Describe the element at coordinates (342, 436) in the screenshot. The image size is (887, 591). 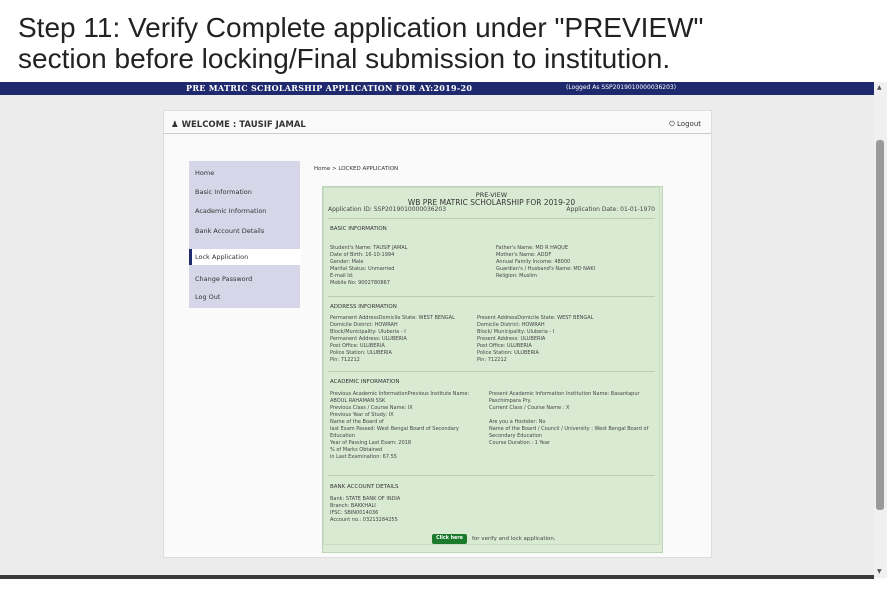
I see `info-line: Education` at that location.